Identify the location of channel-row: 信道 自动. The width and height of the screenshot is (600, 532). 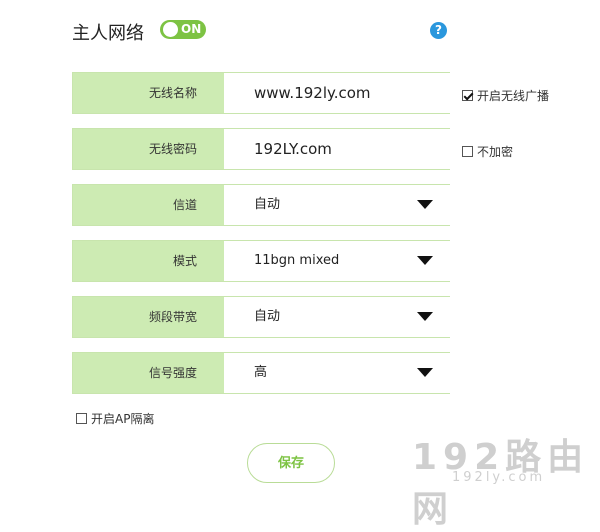
(261, 205).